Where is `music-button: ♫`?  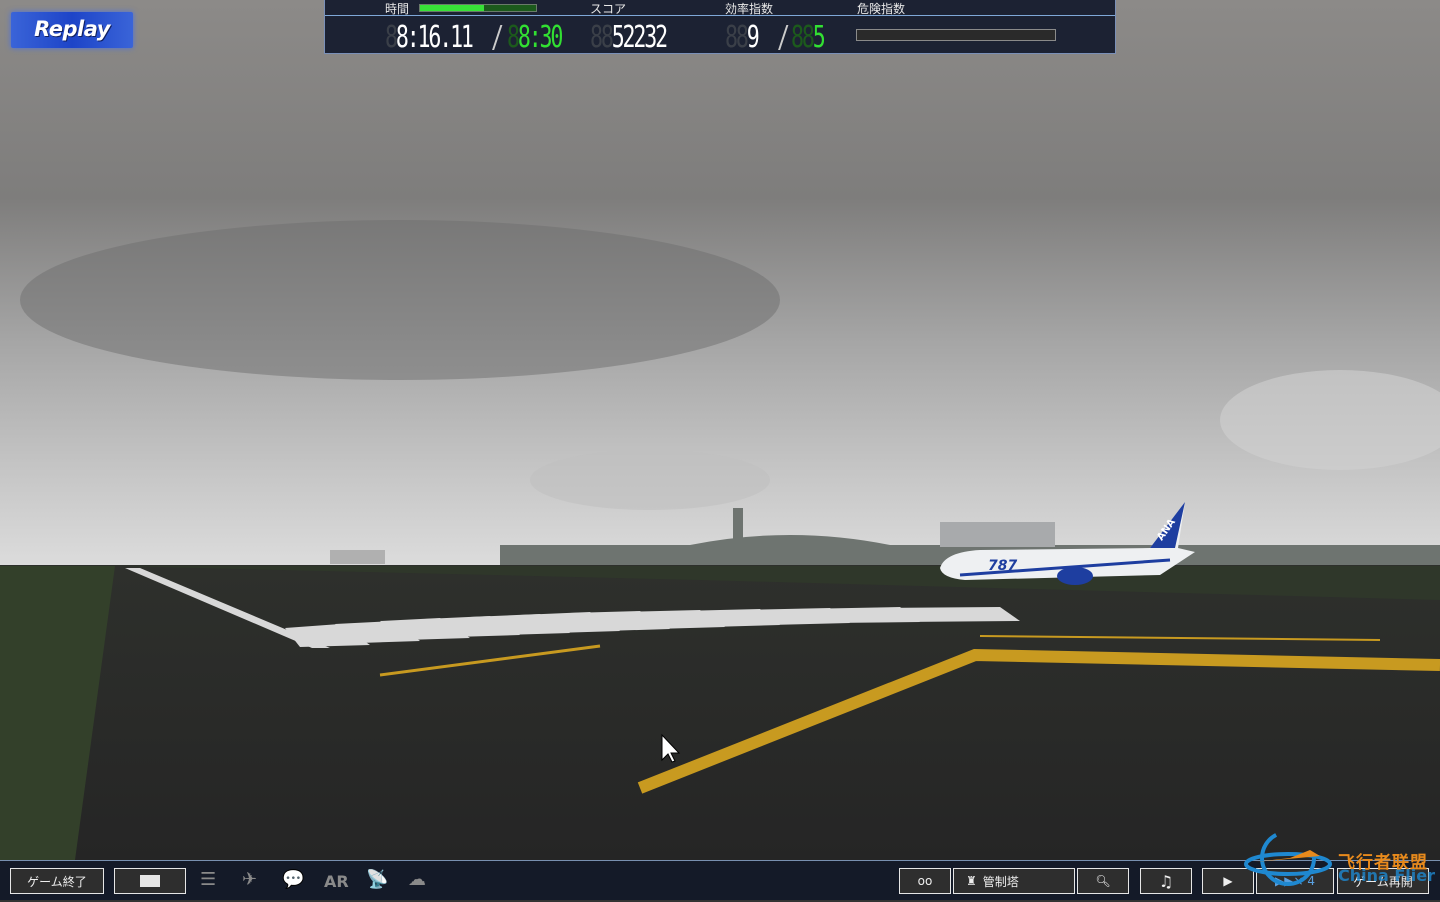
music-button: ♫ is located at coordinates (1166, 881).